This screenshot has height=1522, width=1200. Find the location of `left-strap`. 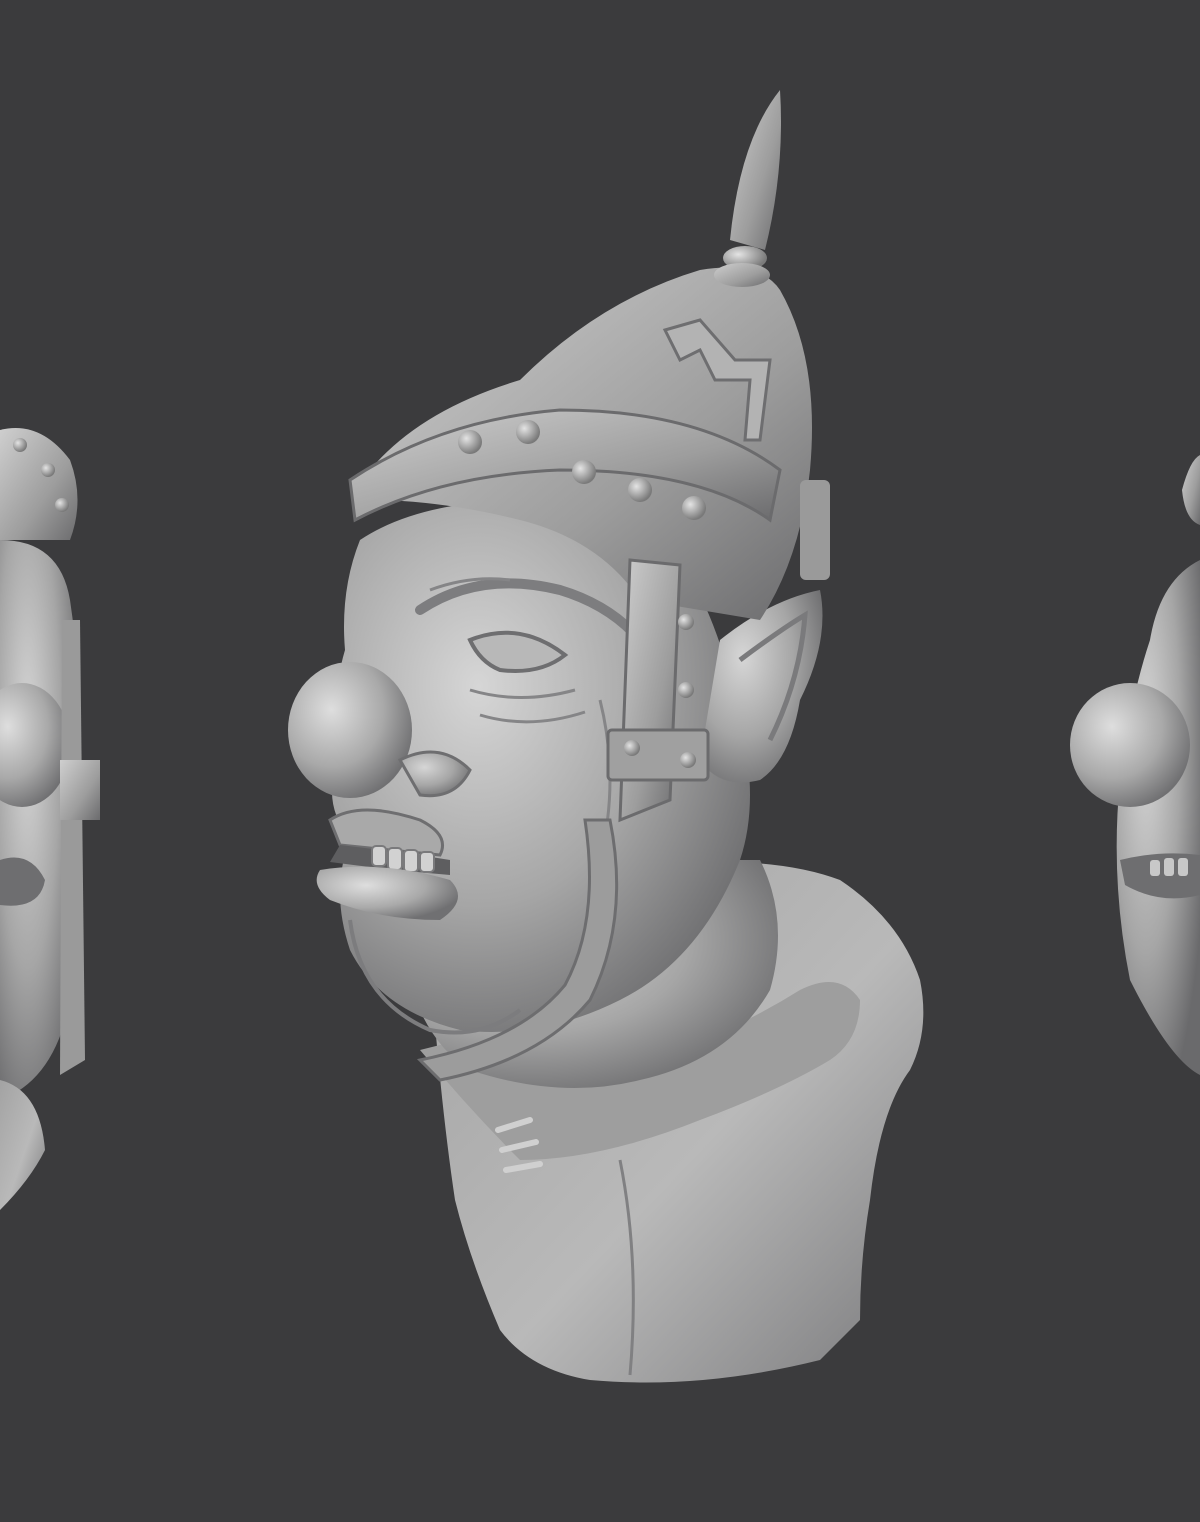

left-strap is located at coordinates (72, 847).